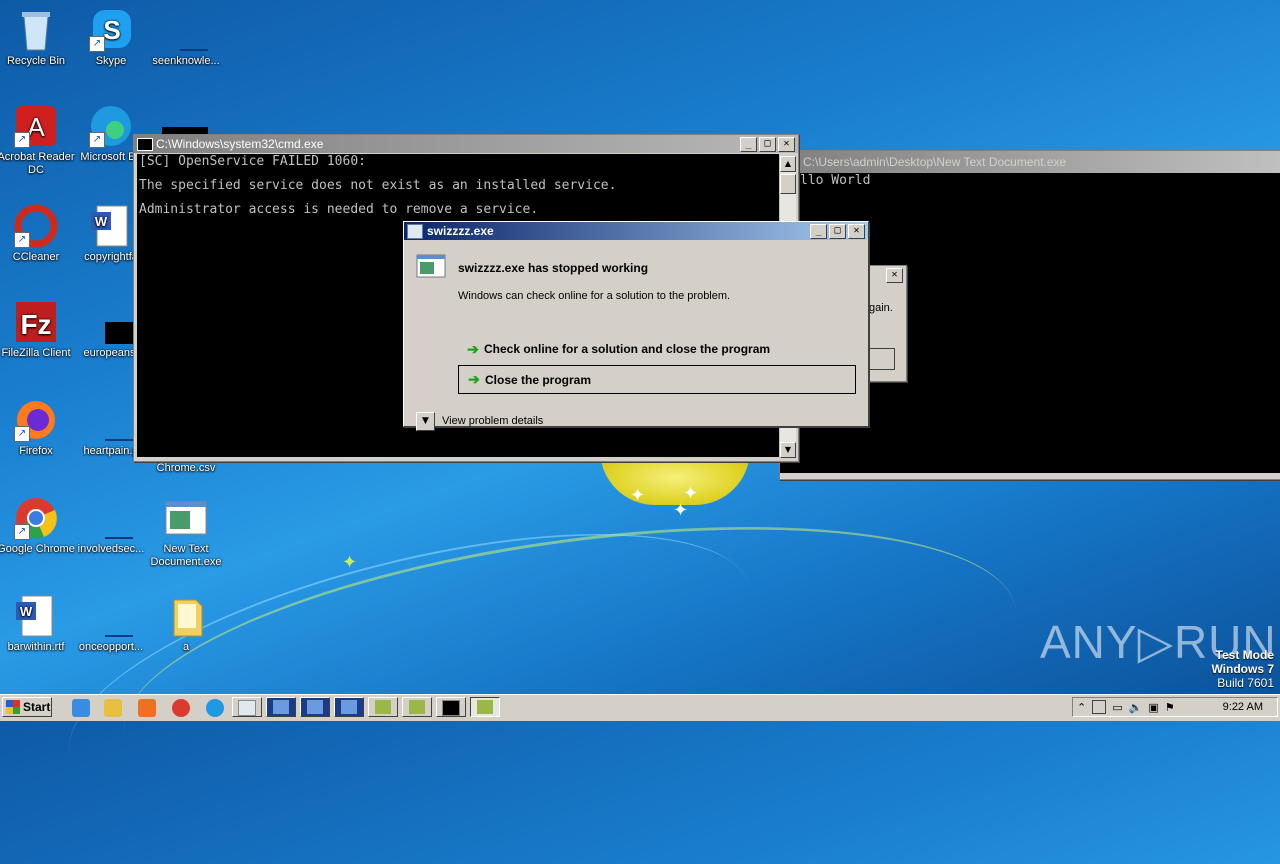  Describe the element at coordinates (657, 379) in the screenshot. I see `close-program-button: ➔ Close the program` at that location.